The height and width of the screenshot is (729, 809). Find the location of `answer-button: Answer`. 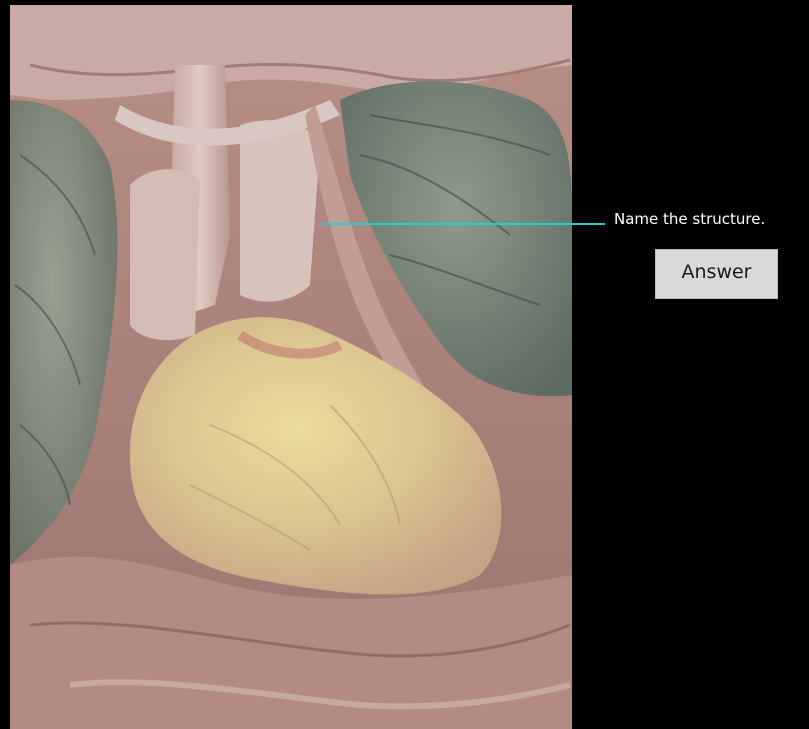

answer-button: Answer is located at coordinates (716, 274).